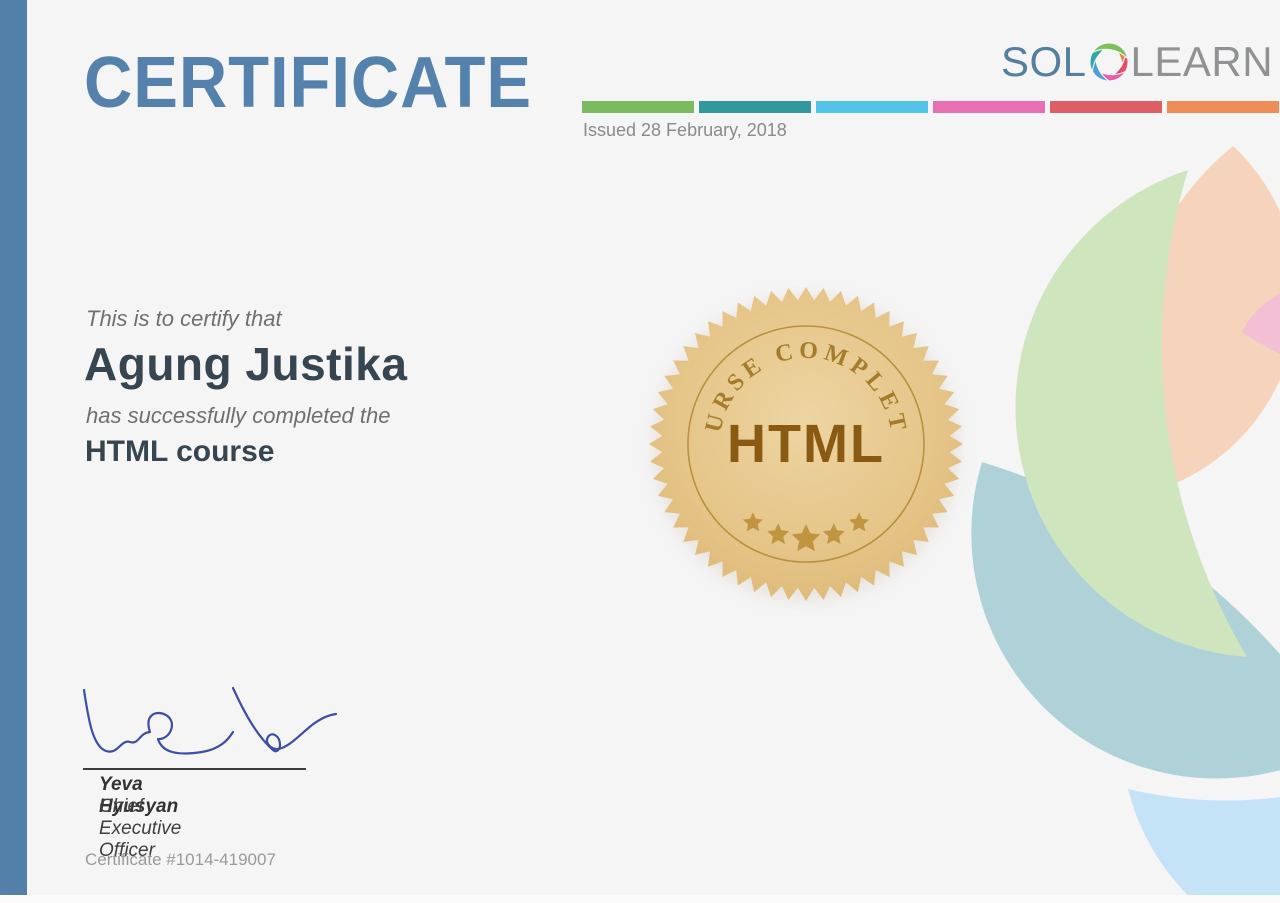  Describe the element at coordinates (931, 107) in the screenshot. I see `color-bar-row` at that location.